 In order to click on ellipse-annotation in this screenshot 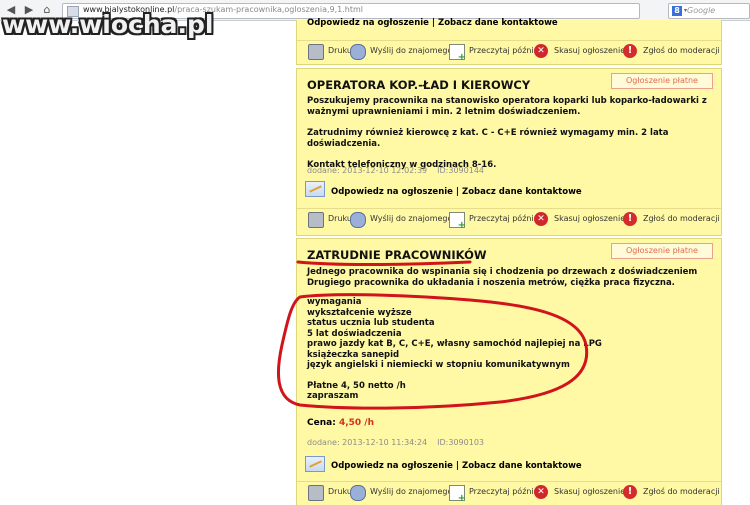, I will do `click(433, 351)`.